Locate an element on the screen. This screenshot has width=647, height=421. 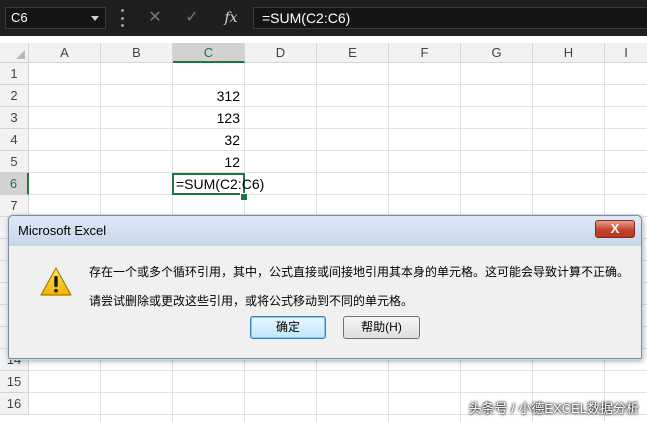
cell-c6-active: =SUM(C2:C6) is located at coordinates (218, 184).